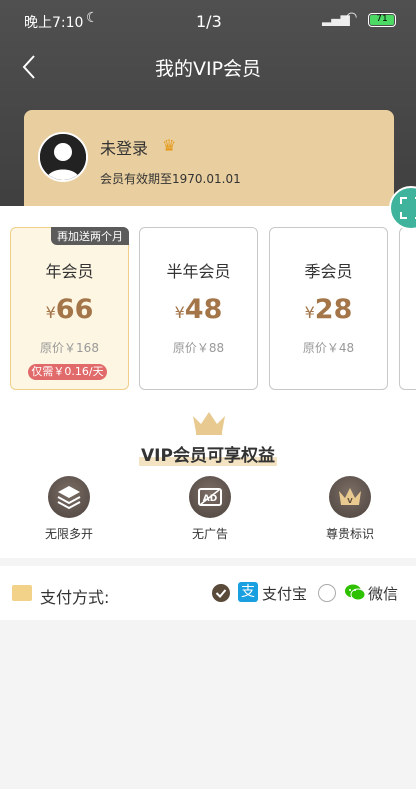 This screenshot has height=789, width=416. Describe the element at coordinates (67, 372) in the screenshot. I see `daily-price-badge: 仅需￥0.16/天` at that location.